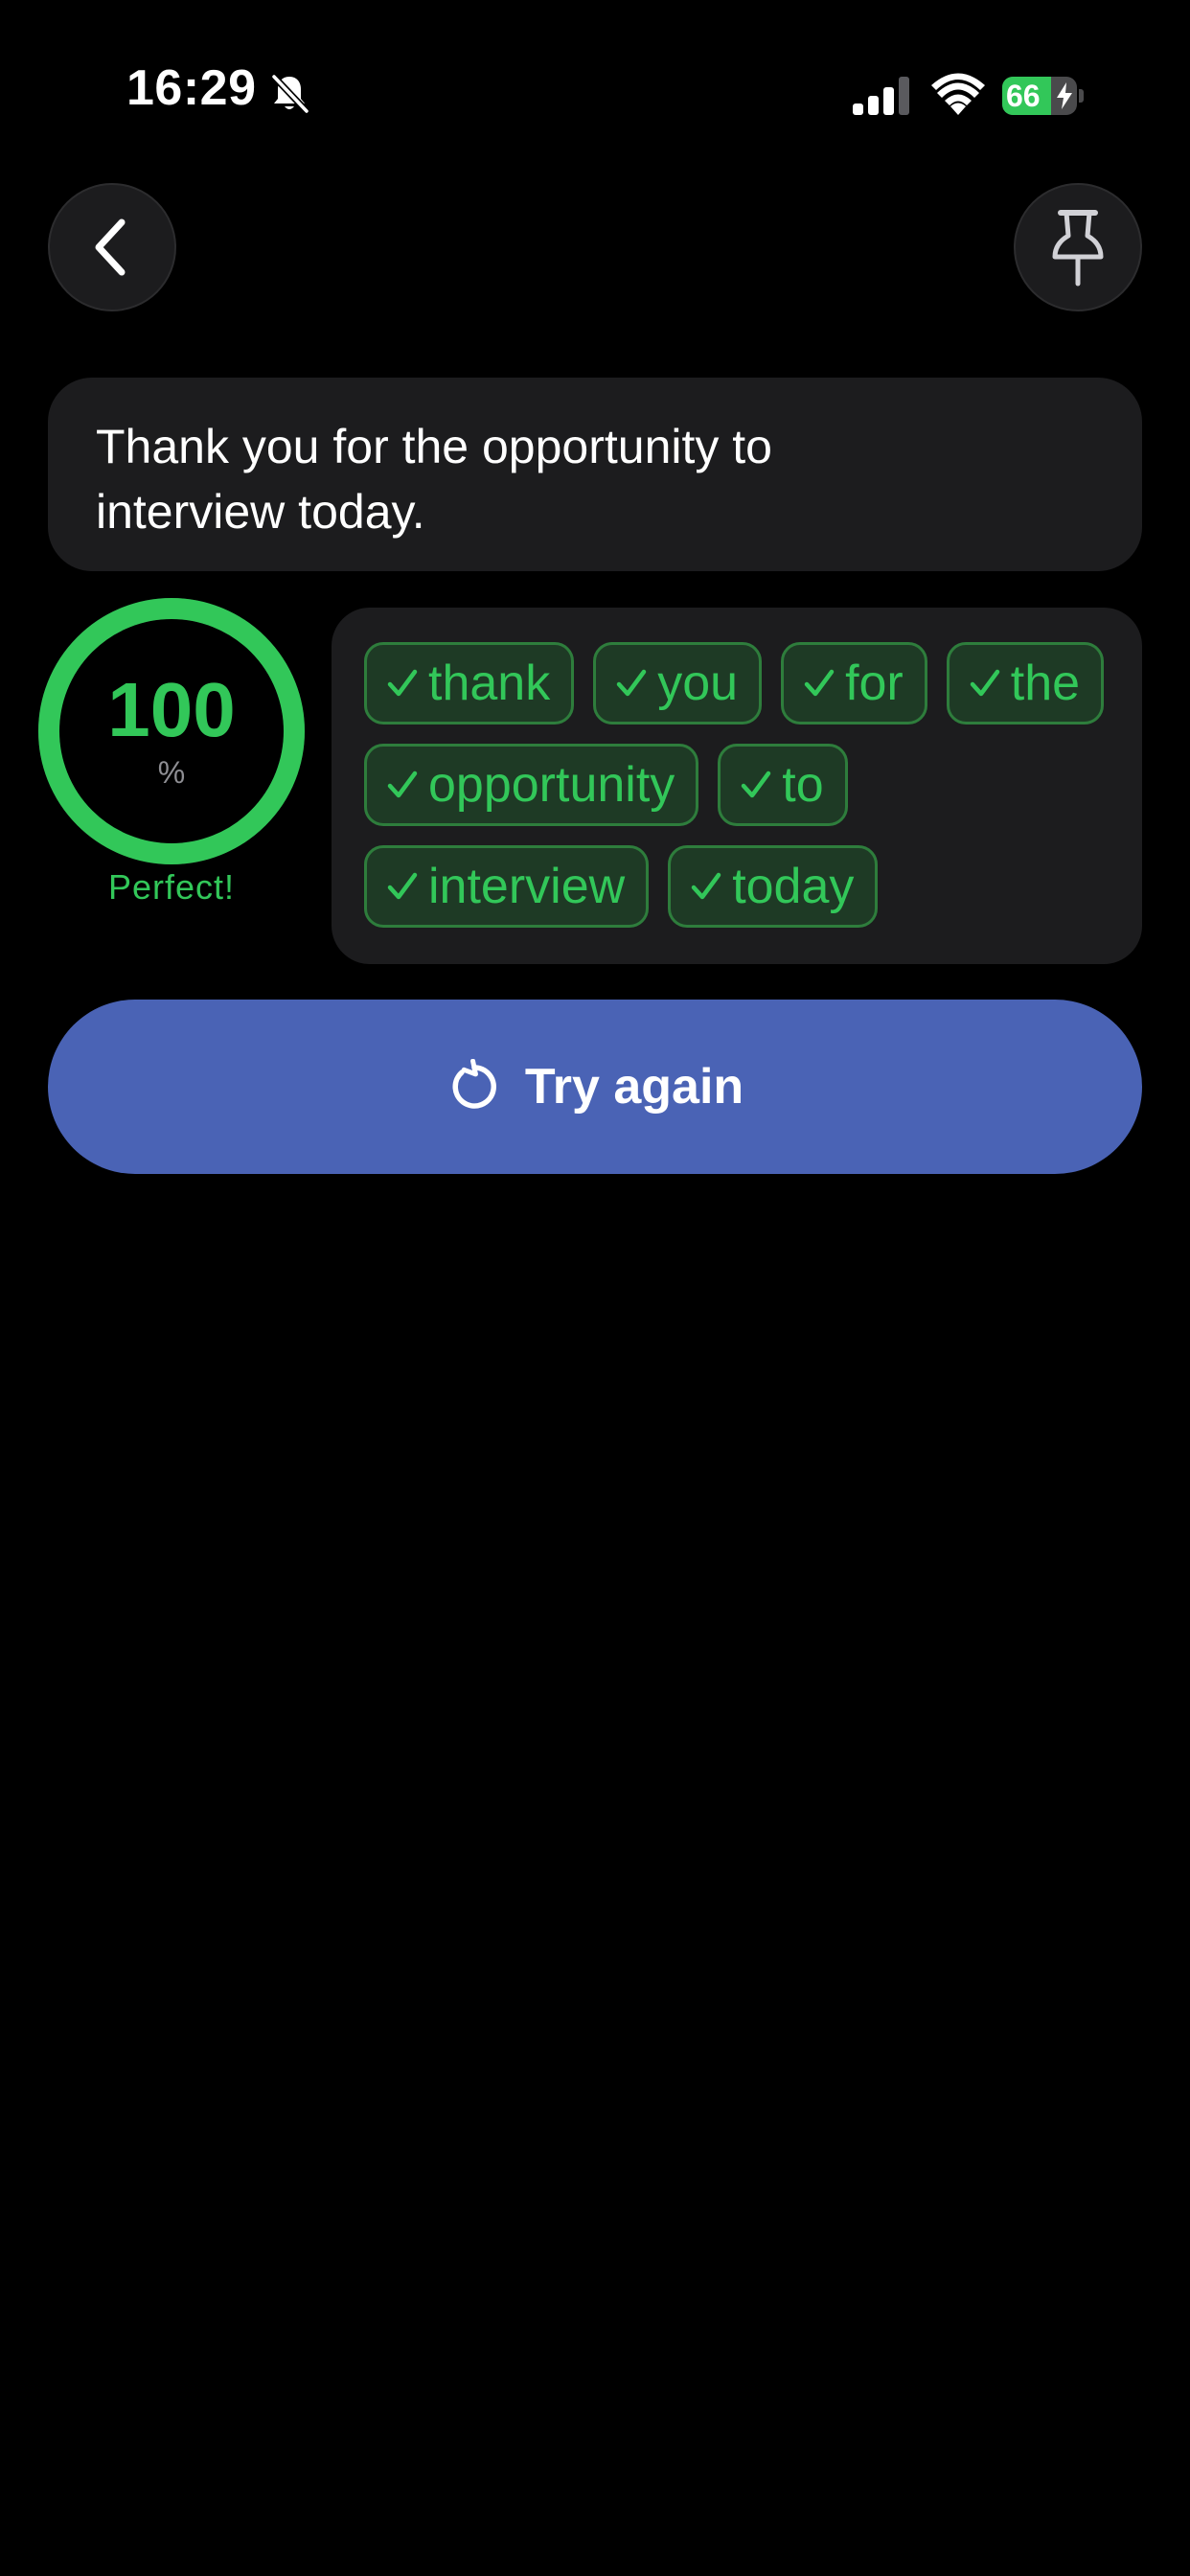 The width and height of the screenshot is (1190, 2576). Describe the element at coordinates (1023, 96) in the screenshot. I see `battery-level: 66` at that location.